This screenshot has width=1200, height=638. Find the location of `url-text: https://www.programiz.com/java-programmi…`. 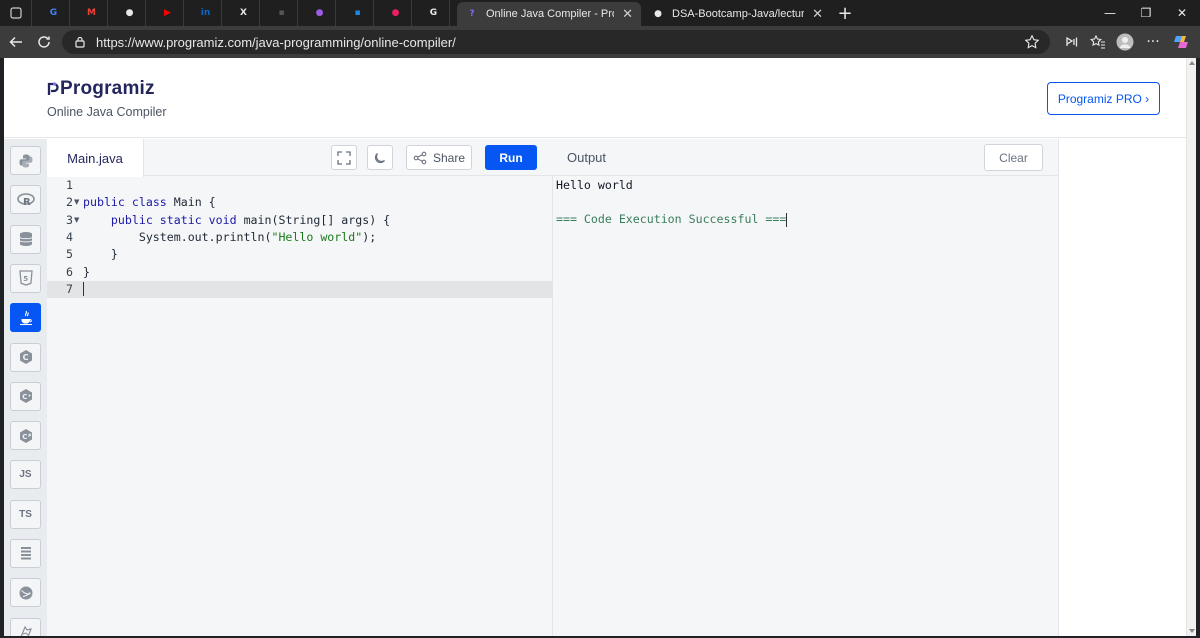

url-text: https://www.programiz.com/java-programmi… is located at coordinates (276, 42).